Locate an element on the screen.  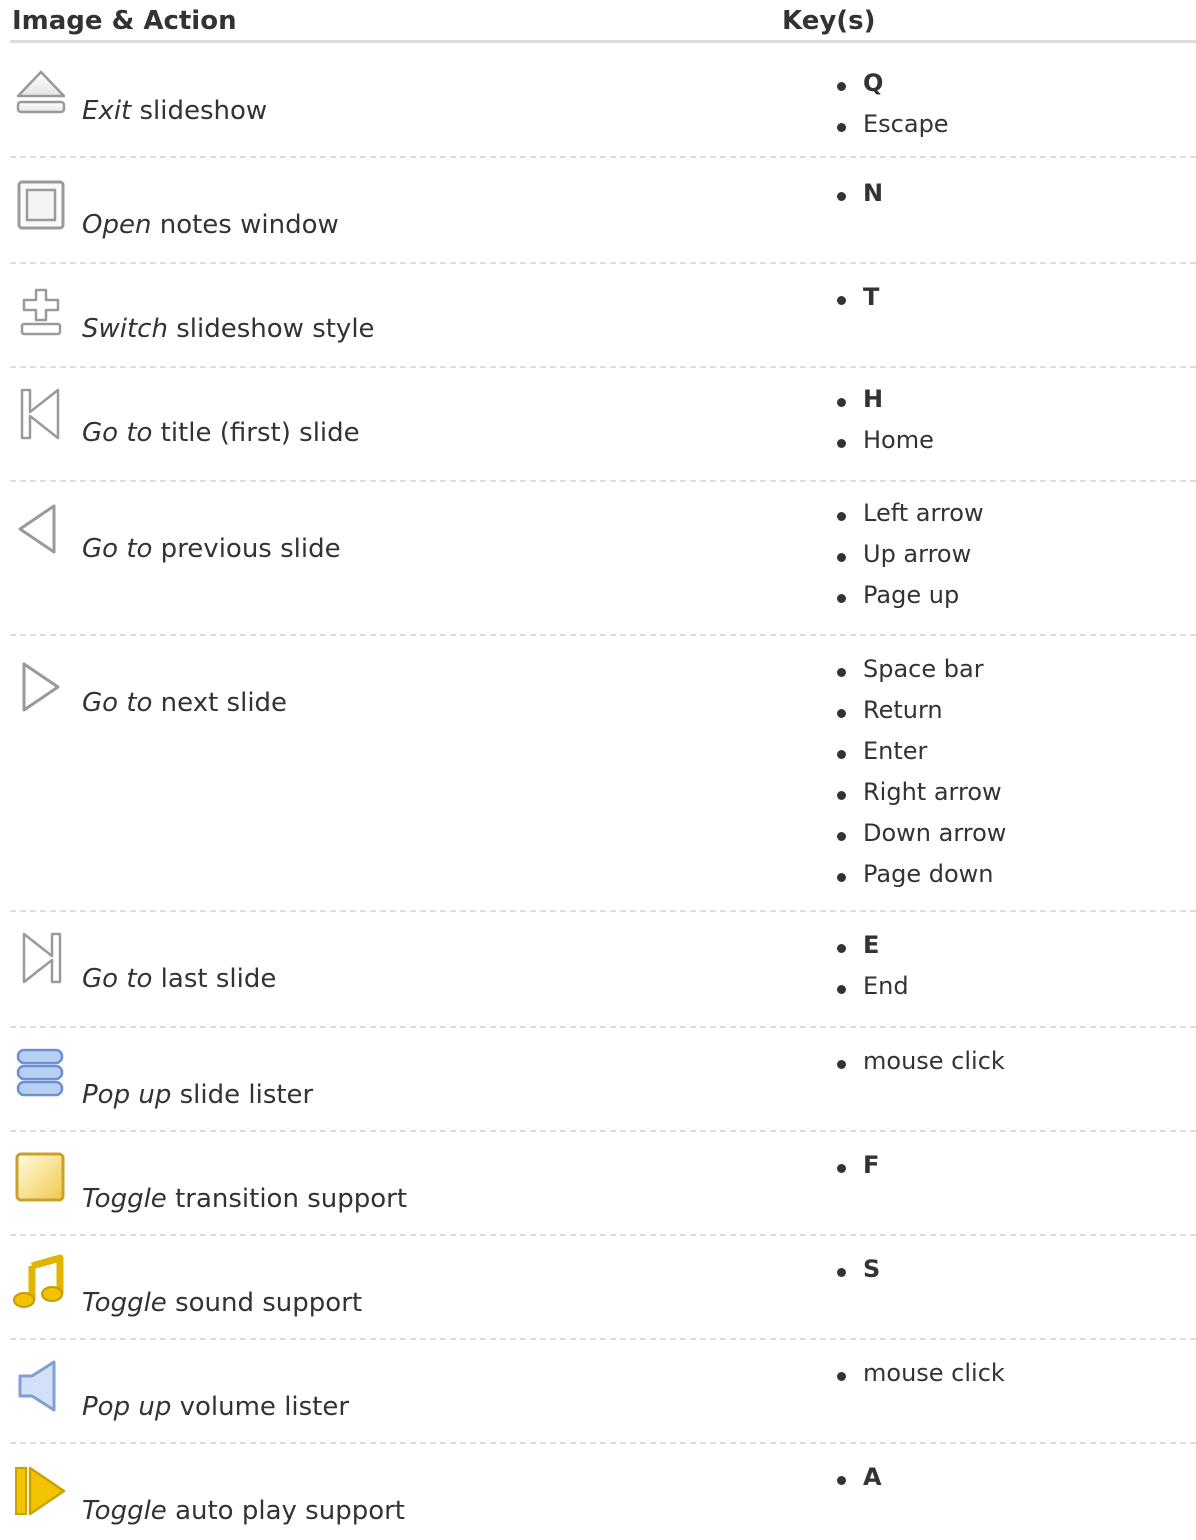
action-text: last slide is located at coordinates (214, 979).